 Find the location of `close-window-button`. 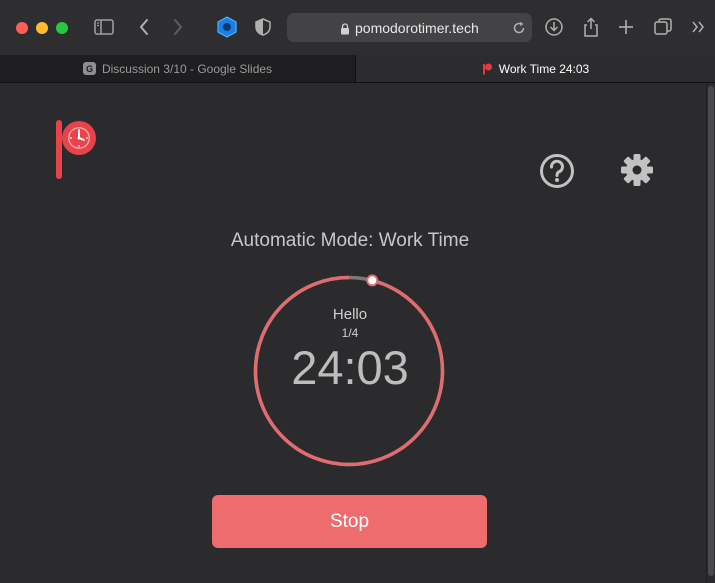

close-window-button is located at coordinates (22, 28).